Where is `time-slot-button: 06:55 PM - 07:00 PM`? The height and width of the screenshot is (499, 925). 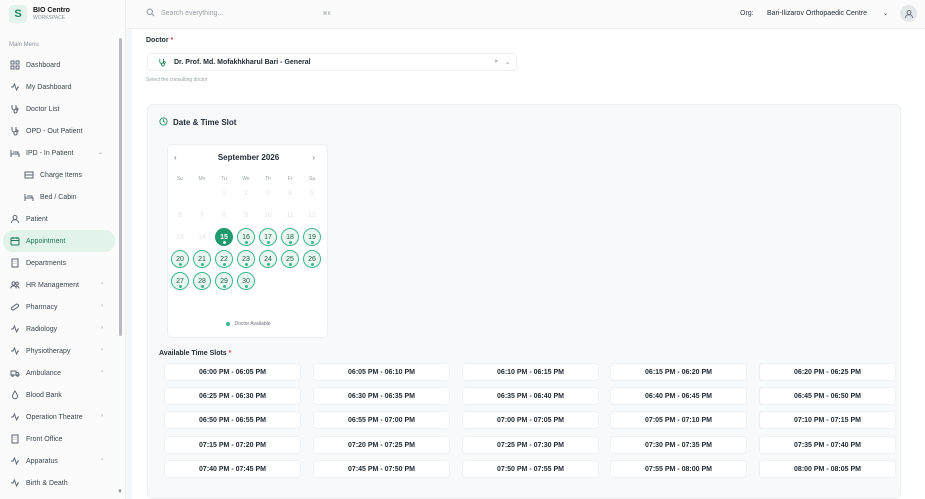 time-slot-button: 06:55 PM - 07:00 PM is located at coordinates (381, 420).